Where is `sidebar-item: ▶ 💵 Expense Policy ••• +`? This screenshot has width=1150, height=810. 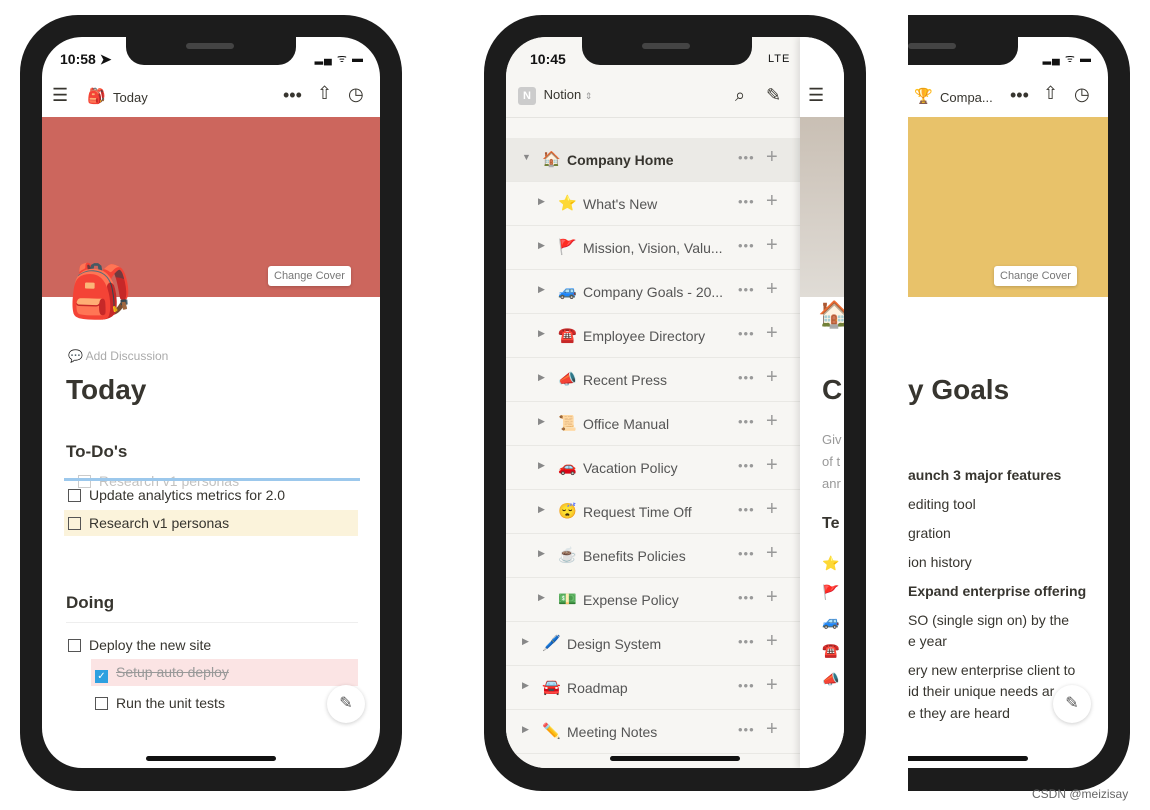
sidebar-item: ▶ 💵 Expense Policy ••• + is located at coordinates (653, 600).